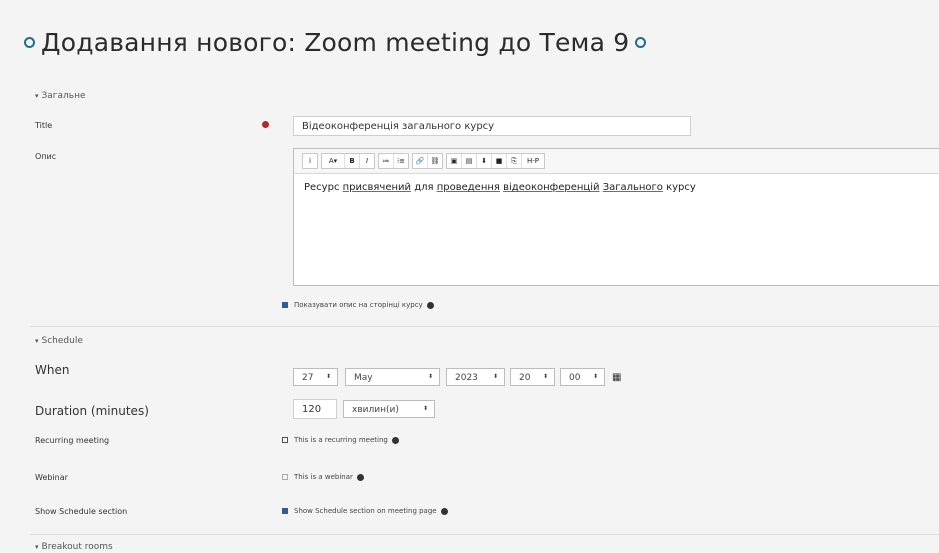 Image resolution: width=939 pixels, height=553 pixels. Describe the element at coordinates (377, 187) in the screenshot. I see `description-text-part: присвячений` at that location.